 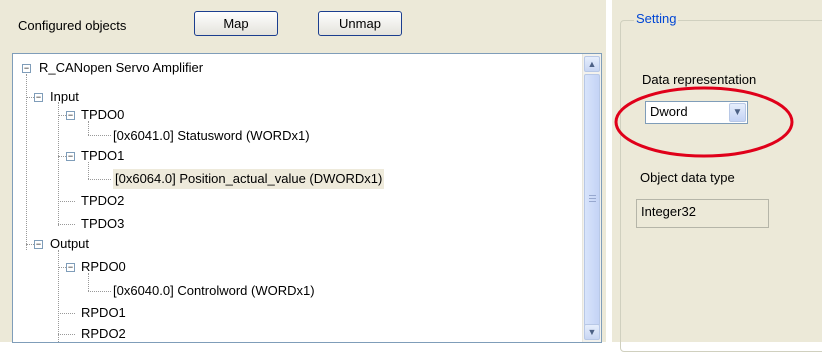 I want to click on tree-node-rpdo2: RPDO2, so click(x=103, y=333).